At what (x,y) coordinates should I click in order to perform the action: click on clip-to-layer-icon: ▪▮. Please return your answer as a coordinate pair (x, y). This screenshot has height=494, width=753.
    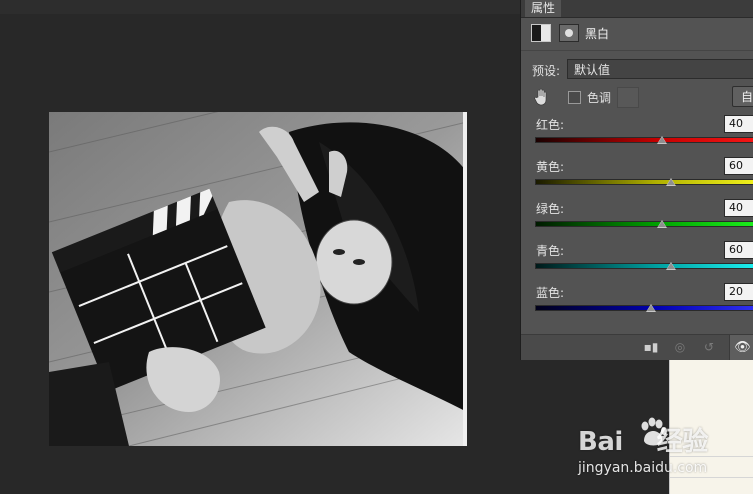
    Looking at the image, I should click on (651, 347).